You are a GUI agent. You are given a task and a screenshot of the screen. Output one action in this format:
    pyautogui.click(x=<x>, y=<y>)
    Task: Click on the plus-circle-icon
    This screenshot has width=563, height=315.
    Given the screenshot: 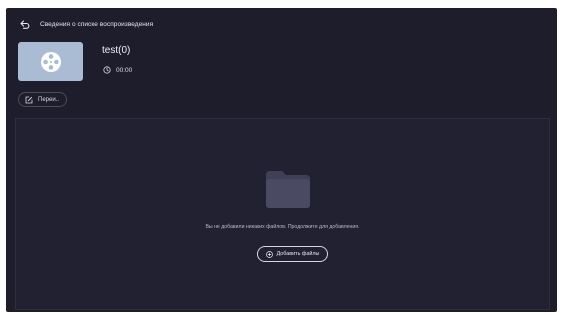 What is the action you would take?
    pyautogui.click(x=269, y=254)
    